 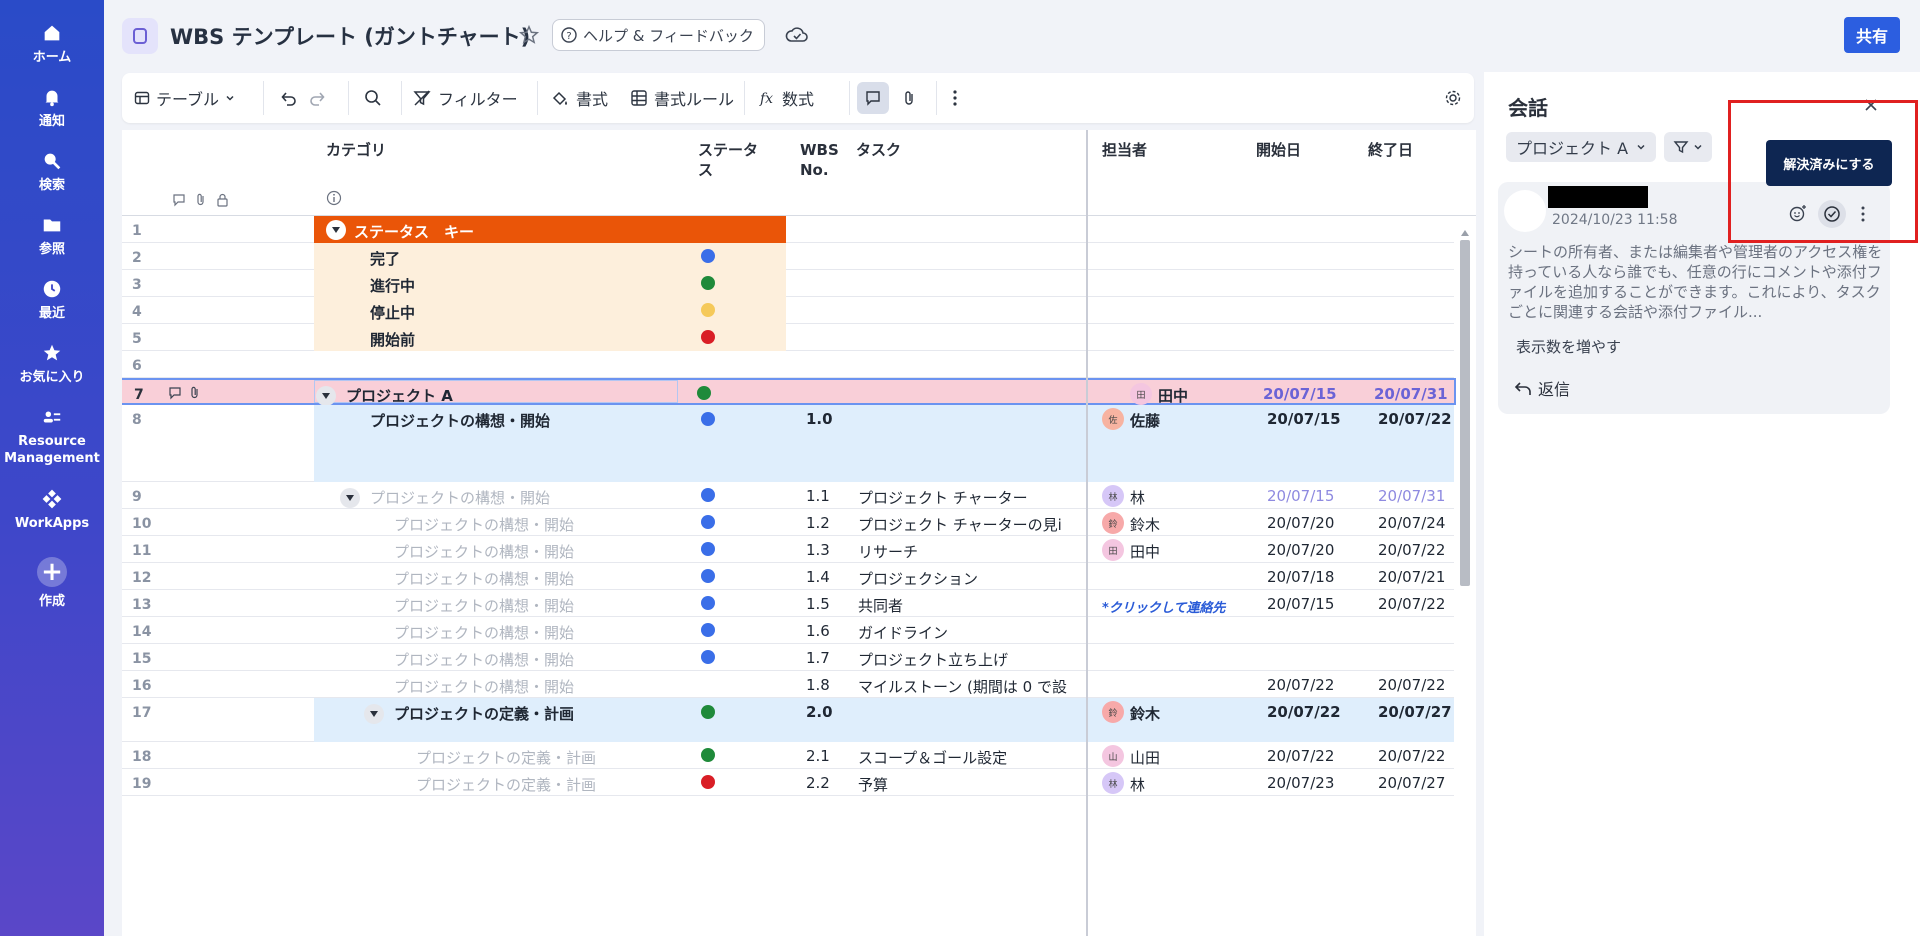 What do you see at coordinates (1465, 233) in the screenshot?
I see `scroll-up-icon` at bounding box center [1465, 233].